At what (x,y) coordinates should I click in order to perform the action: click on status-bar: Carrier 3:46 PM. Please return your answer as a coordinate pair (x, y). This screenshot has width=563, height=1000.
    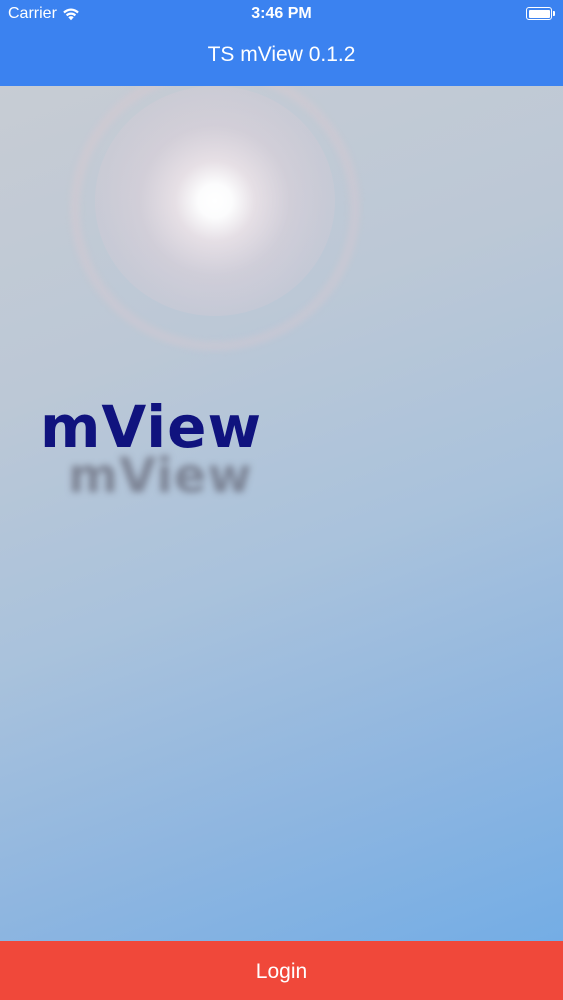
    Looking at the image, I should click on (281, 14).